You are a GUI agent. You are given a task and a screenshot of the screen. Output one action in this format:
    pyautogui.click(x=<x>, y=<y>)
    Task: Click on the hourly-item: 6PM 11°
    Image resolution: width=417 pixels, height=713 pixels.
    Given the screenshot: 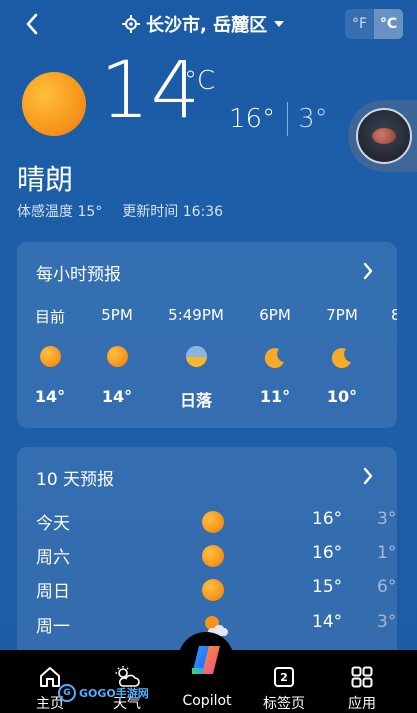 What is the action you would take?
    pyautogui.click(x=275, y=356)
    